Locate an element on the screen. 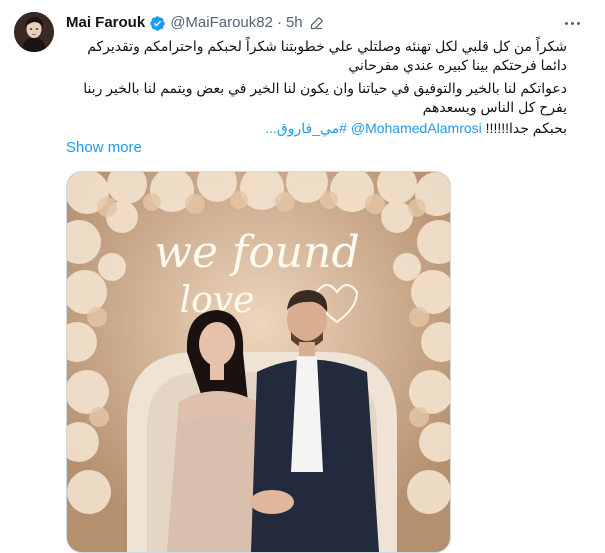  thanks-text: بحبكم جدا!!!!!! is located at coordinates (526, 128).